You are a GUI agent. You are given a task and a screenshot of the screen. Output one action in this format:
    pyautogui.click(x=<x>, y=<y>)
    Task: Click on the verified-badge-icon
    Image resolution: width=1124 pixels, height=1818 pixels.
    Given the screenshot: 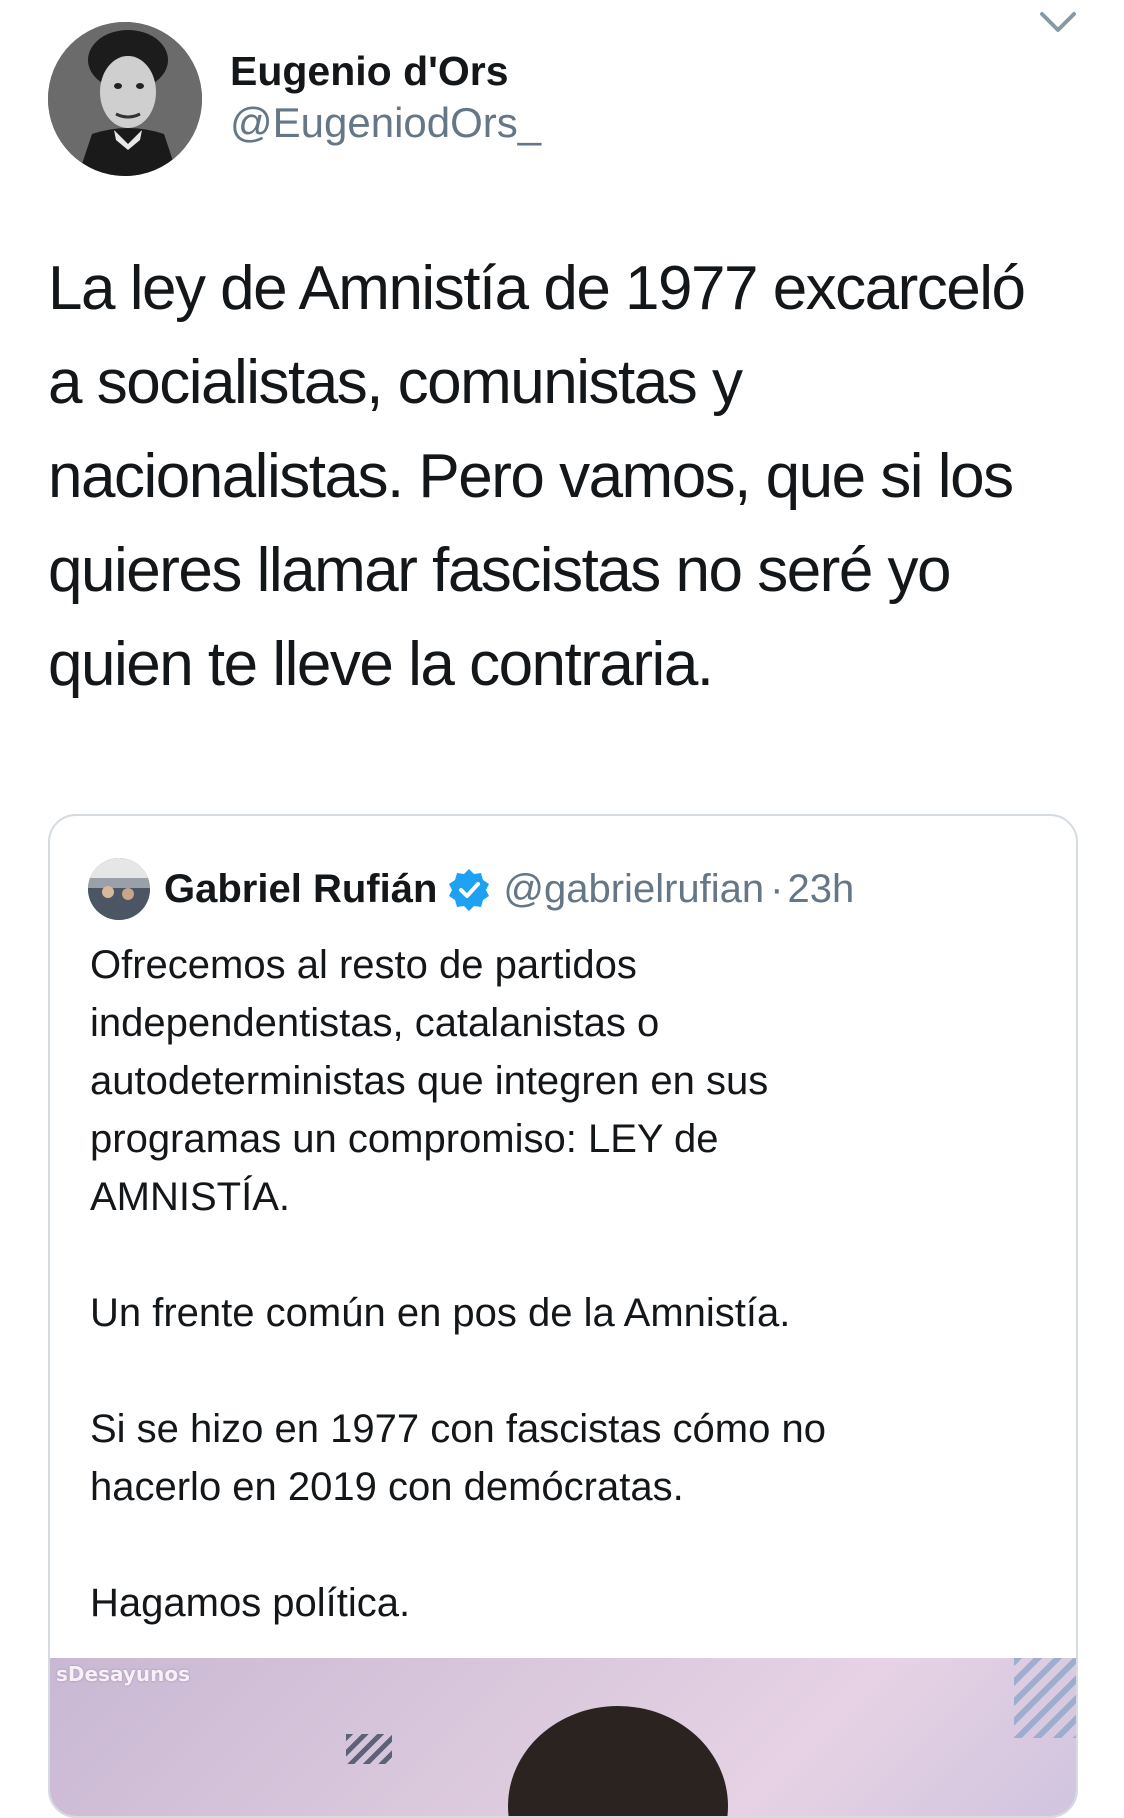 What is the action you would take?
    pyautogui.click(x=469, y=890)
    